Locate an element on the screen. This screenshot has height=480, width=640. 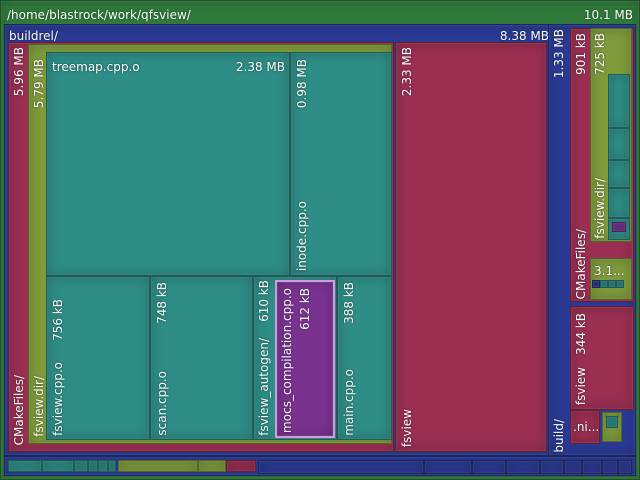
cmakefiles-name-label: CMakeFiles/ is located at coordinates (19, 409).